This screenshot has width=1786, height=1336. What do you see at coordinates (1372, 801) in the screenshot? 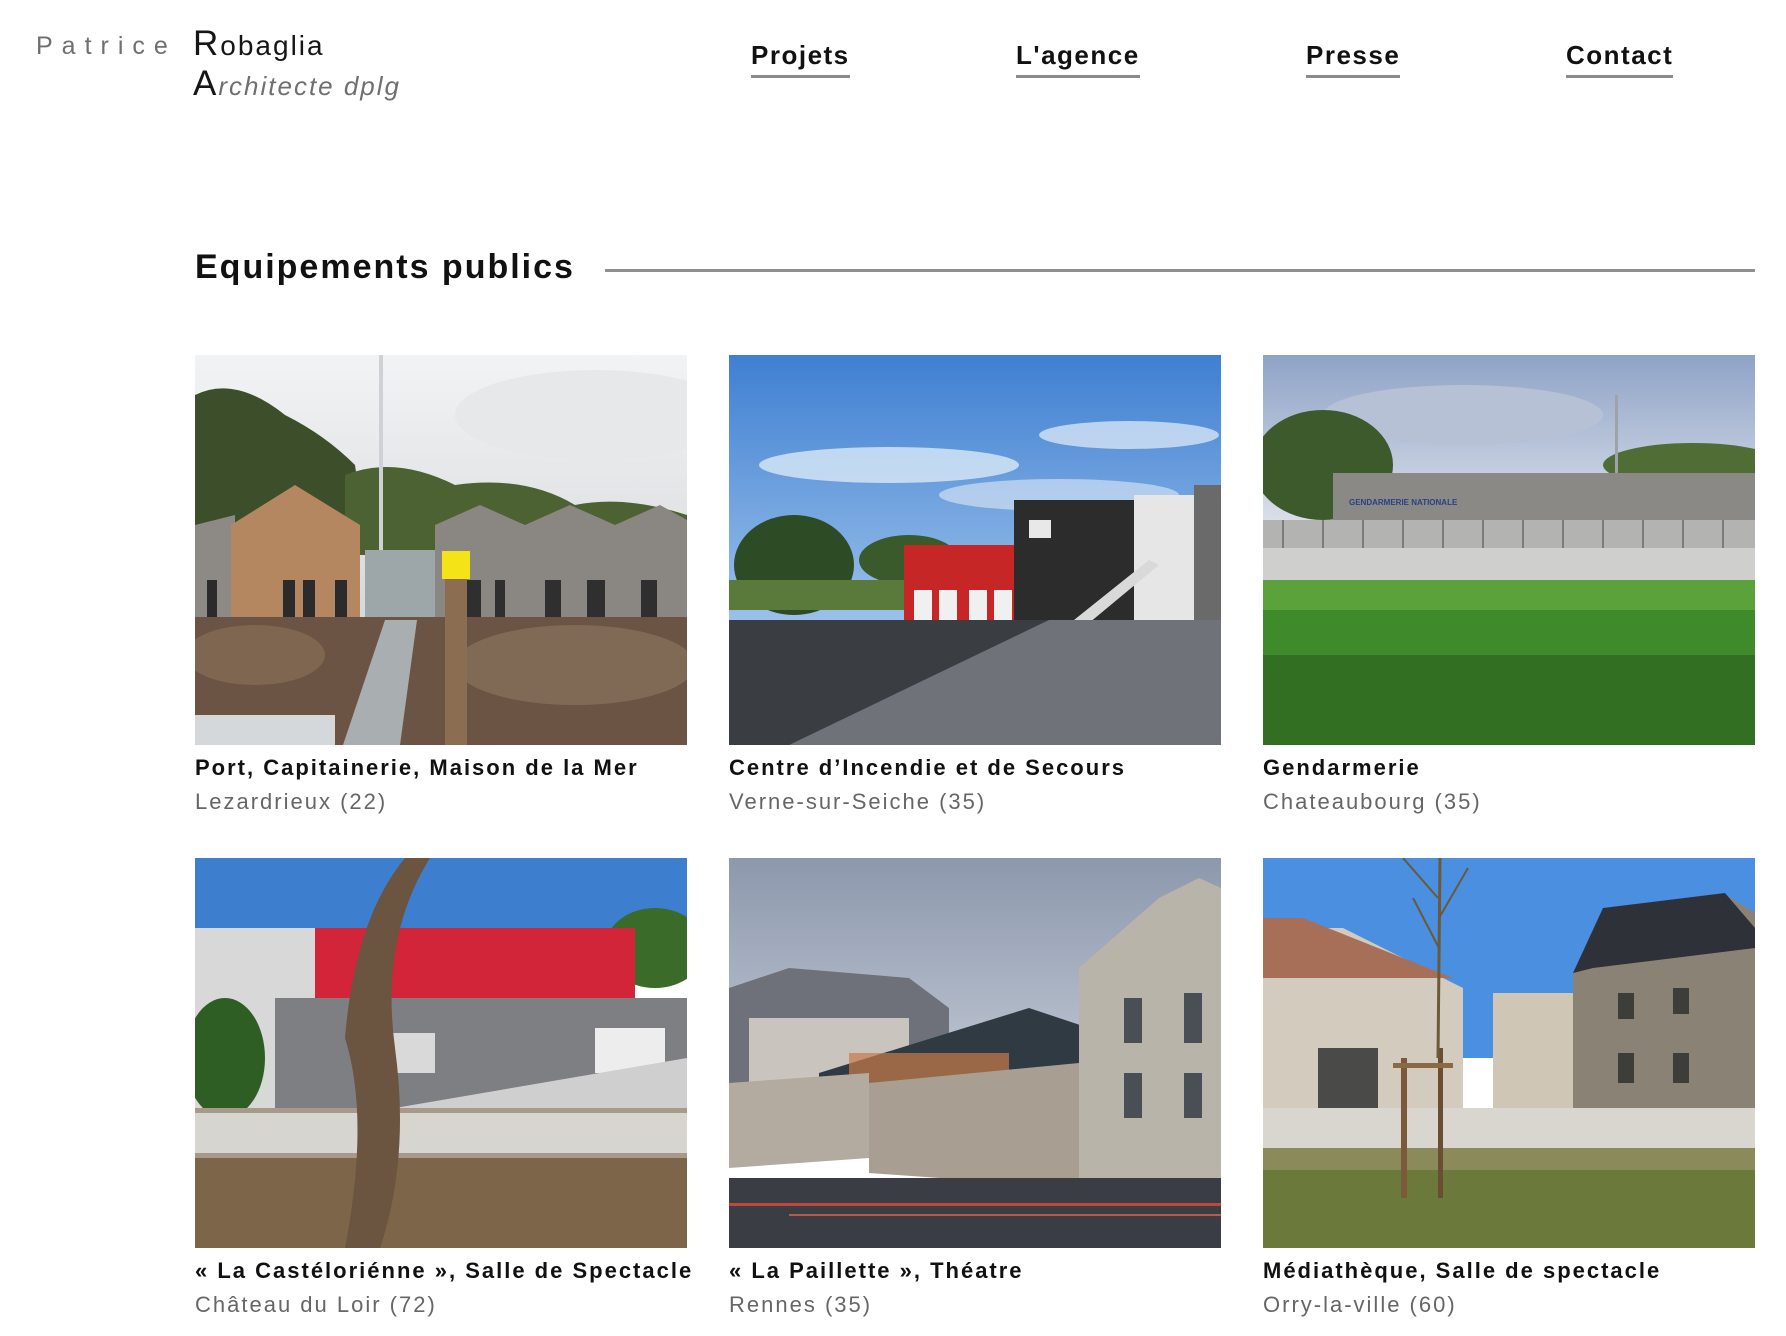
I see `project-location: Chateaubourg (35)` at bounding box center [1372, 801].